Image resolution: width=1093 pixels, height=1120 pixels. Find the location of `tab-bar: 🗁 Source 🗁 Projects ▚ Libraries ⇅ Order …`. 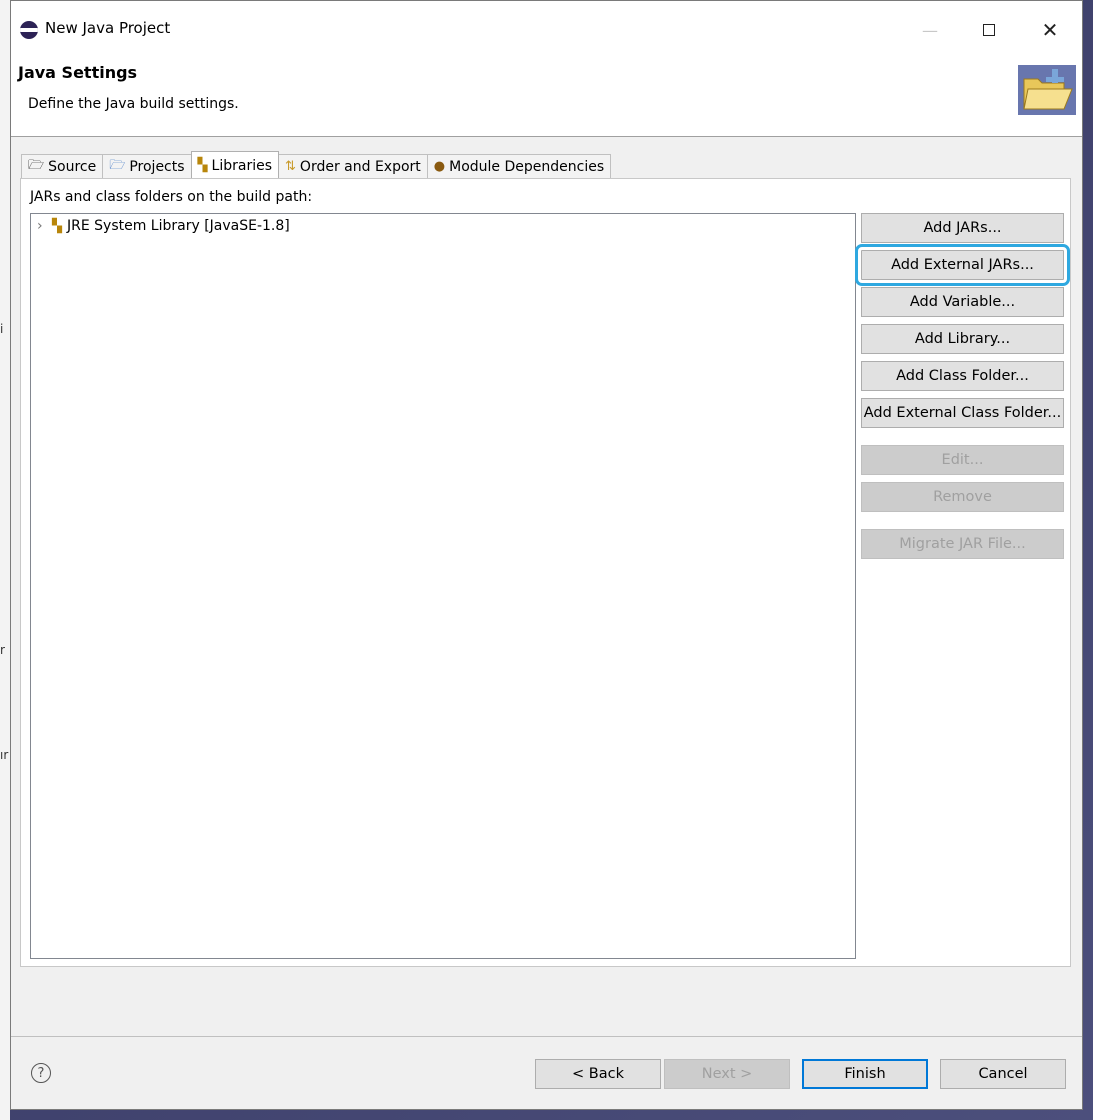

tab-bar: 🗁 Source 🗁 Projects ▚ Libraries ⇅ Order … is located at coordinates (316, 165).